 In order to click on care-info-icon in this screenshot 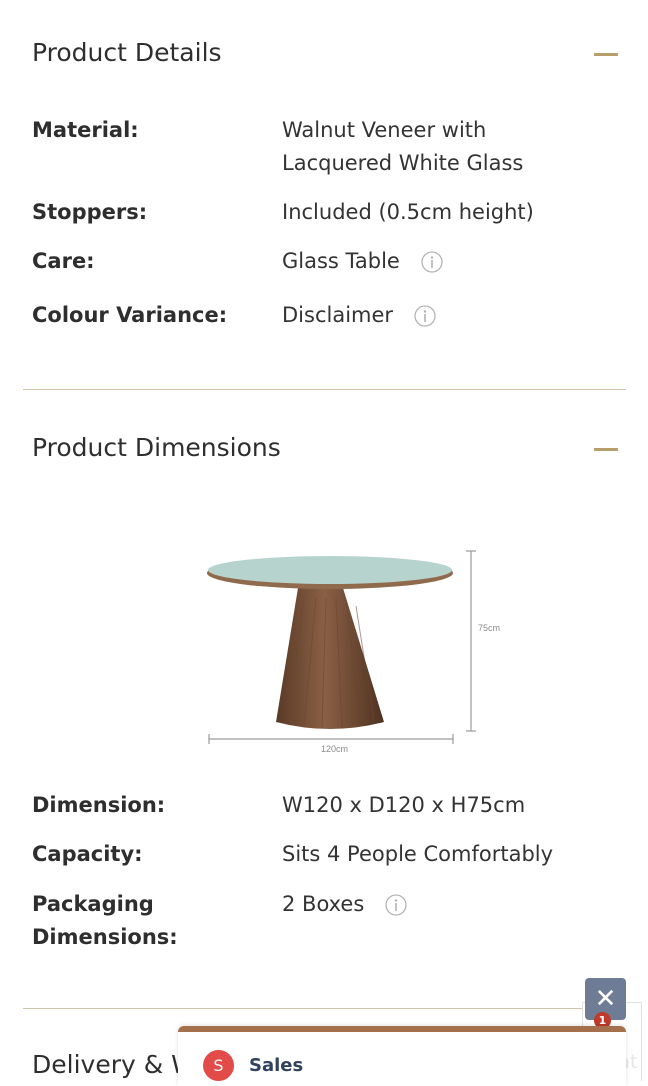, I will do `click(431, 262)`.